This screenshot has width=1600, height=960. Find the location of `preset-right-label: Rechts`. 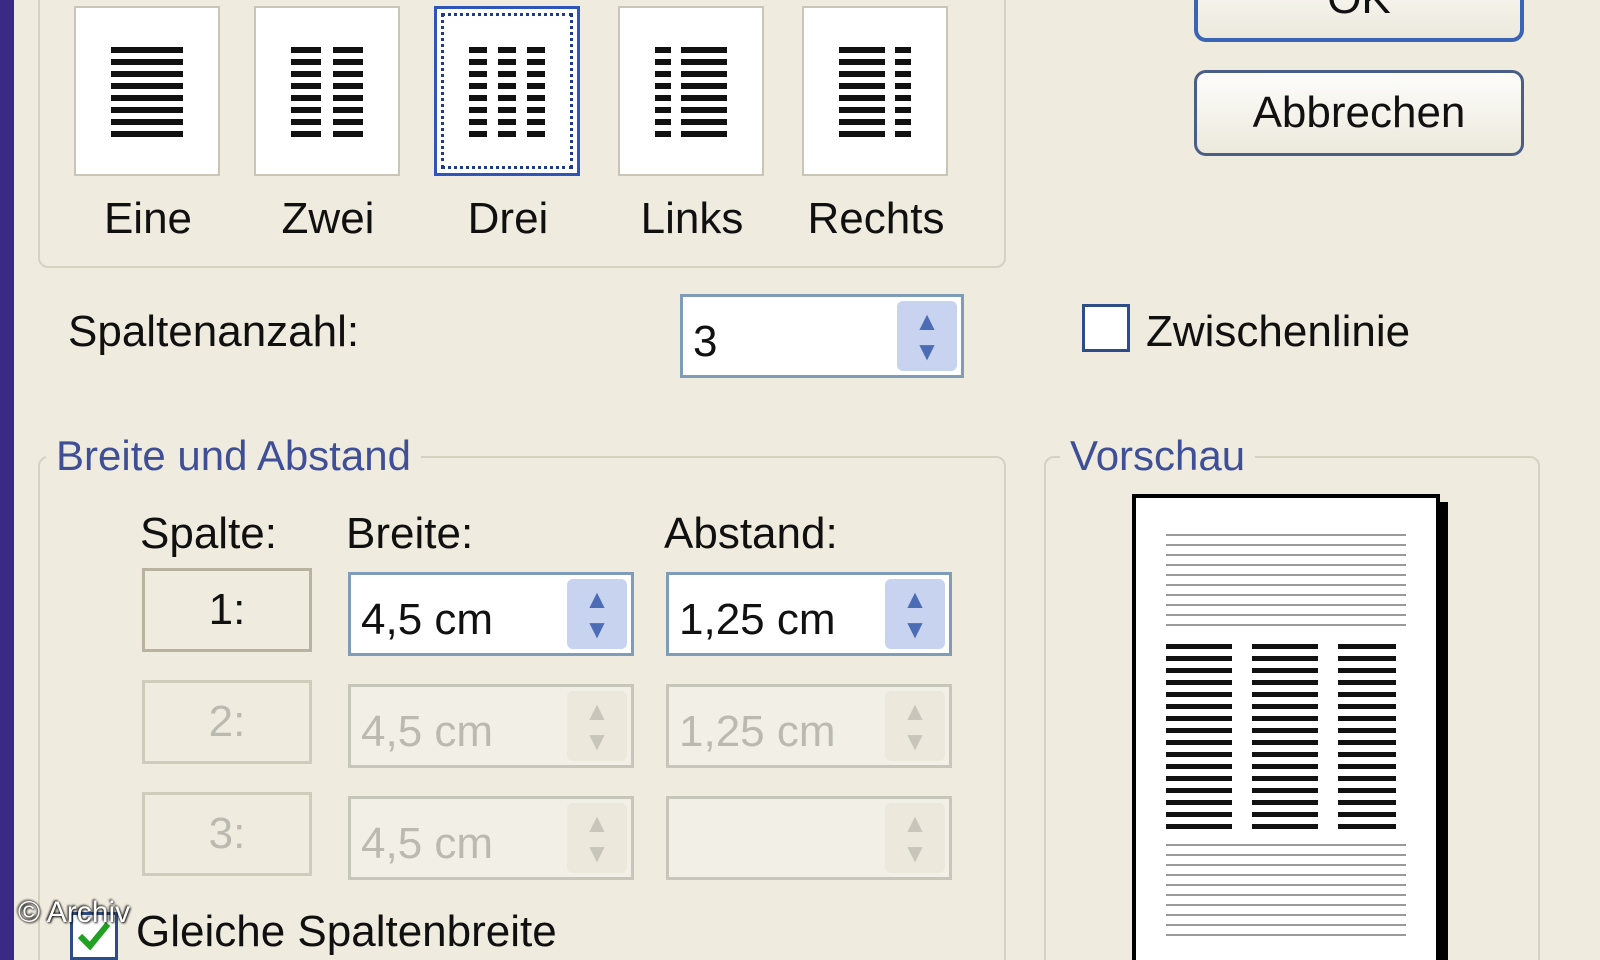

preset-right-label: Rechts is located at coordinates (876, 218).